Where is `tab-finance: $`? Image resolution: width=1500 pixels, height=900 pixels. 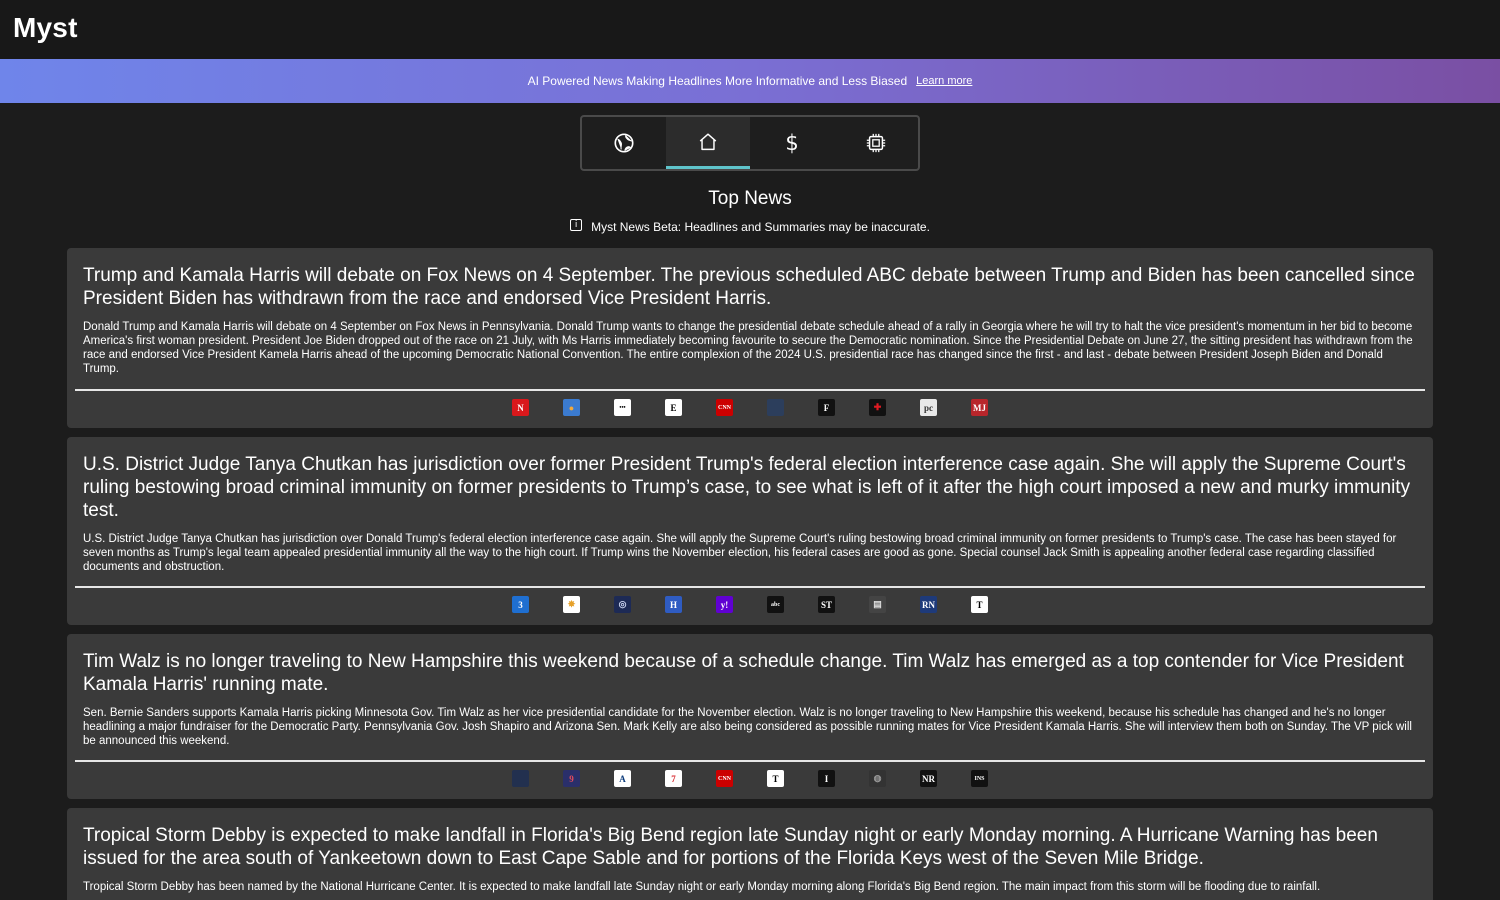 tab-finance: $ is located at coordinates (792, 143).